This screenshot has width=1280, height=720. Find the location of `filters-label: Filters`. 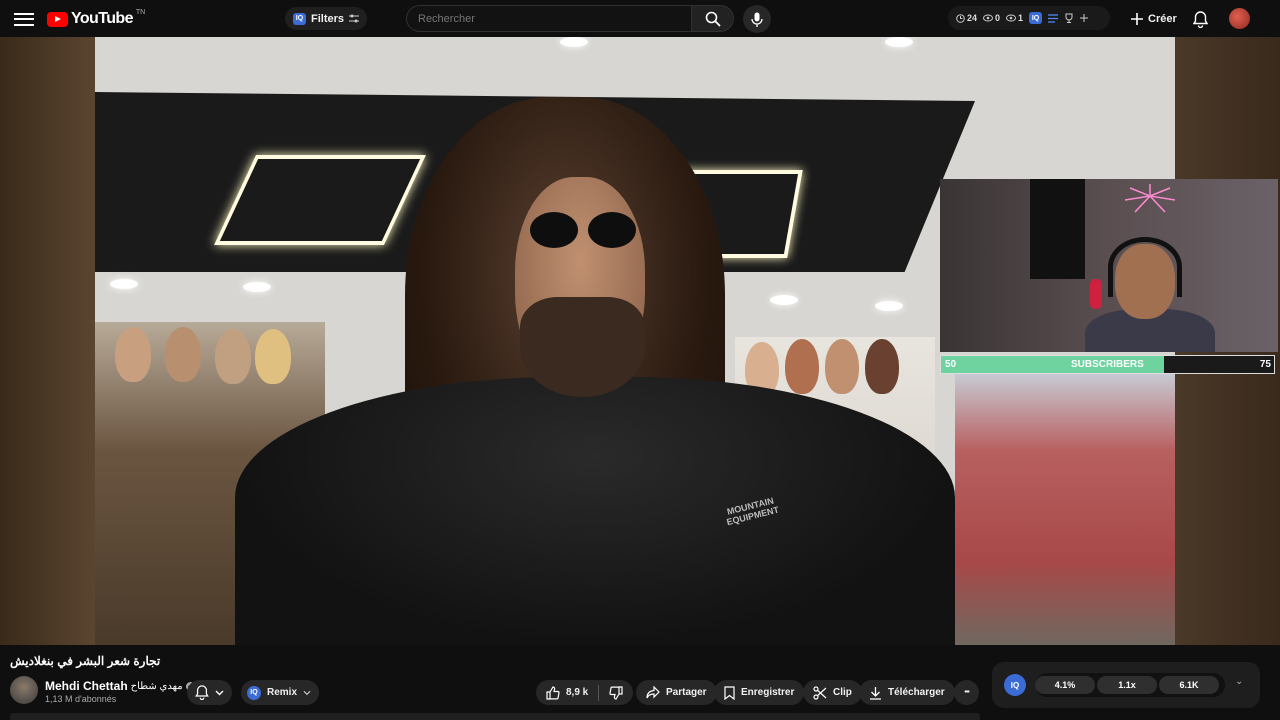

filters-label: Filters is located at coordinates (328, 18).